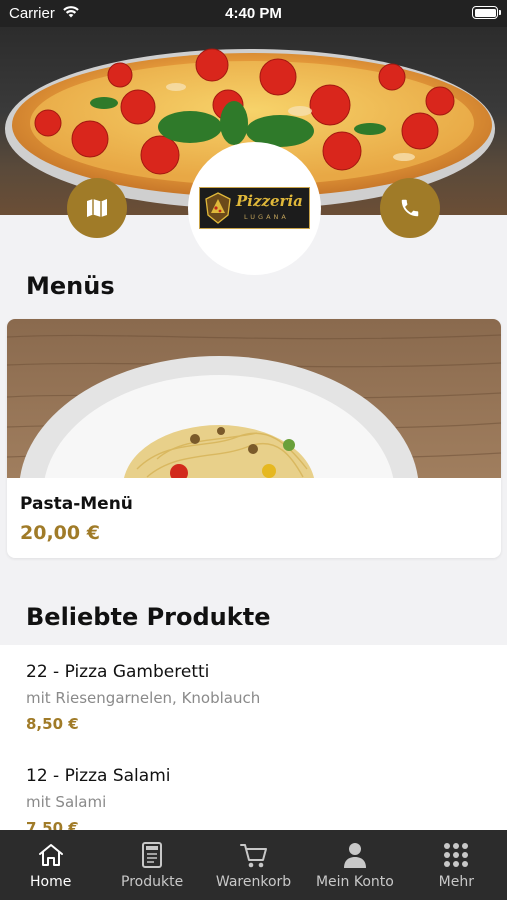 This screenshot has height=900, width=507. I want to click on tab-bar: Home Produkte Warenkorb Mein Konto Mehr, so click(253, 865).